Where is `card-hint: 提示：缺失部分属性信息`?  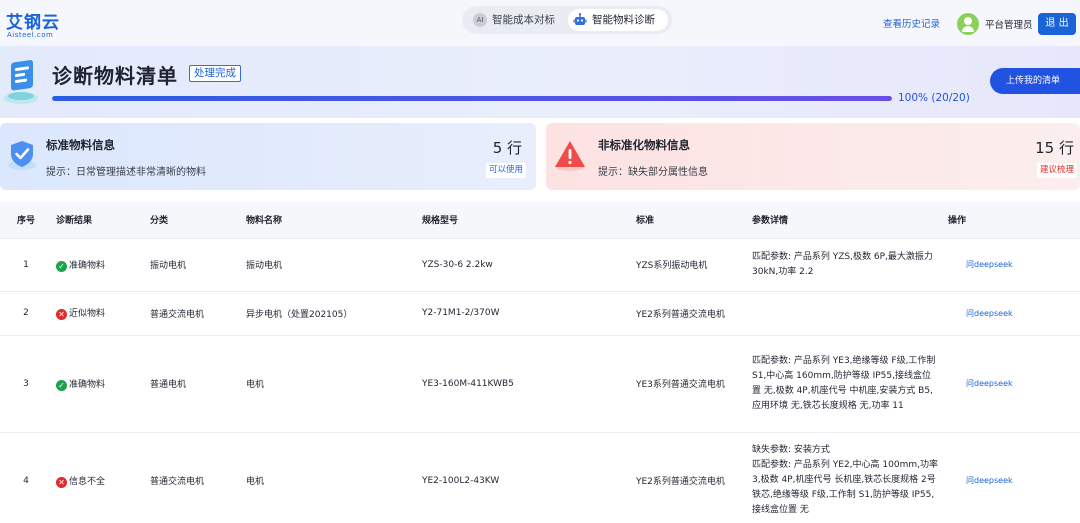
card-hint: 提示：缺失部分属性信息 is located at coordinates (653, 172).